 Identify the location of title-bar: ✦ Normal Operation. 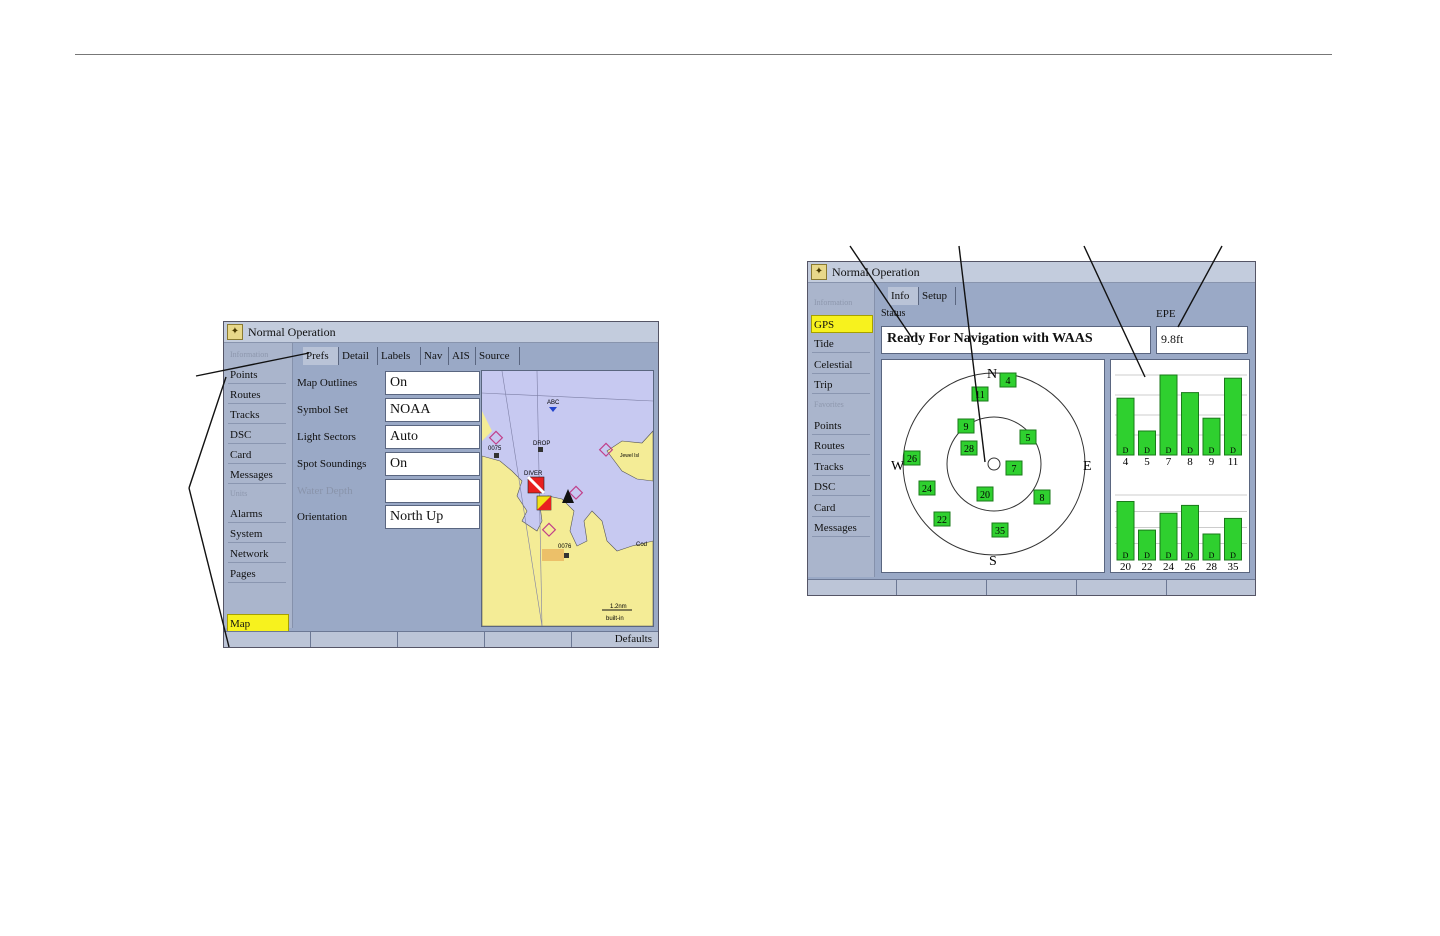
(441, 332).